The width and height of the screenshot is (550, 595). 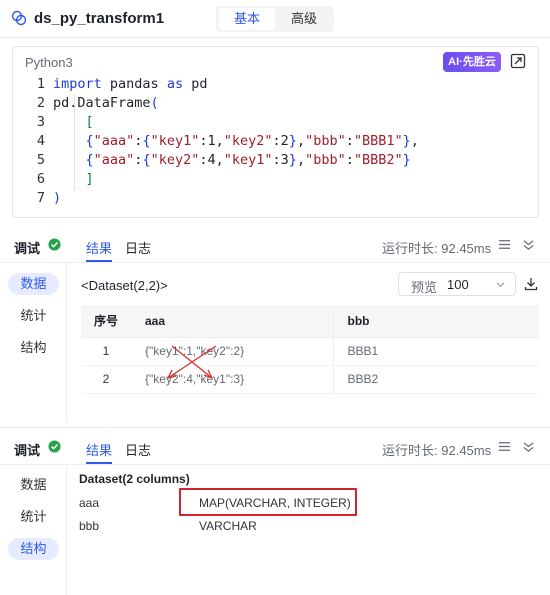 I want to click on line-number: 5, so click(x=40, y=160).